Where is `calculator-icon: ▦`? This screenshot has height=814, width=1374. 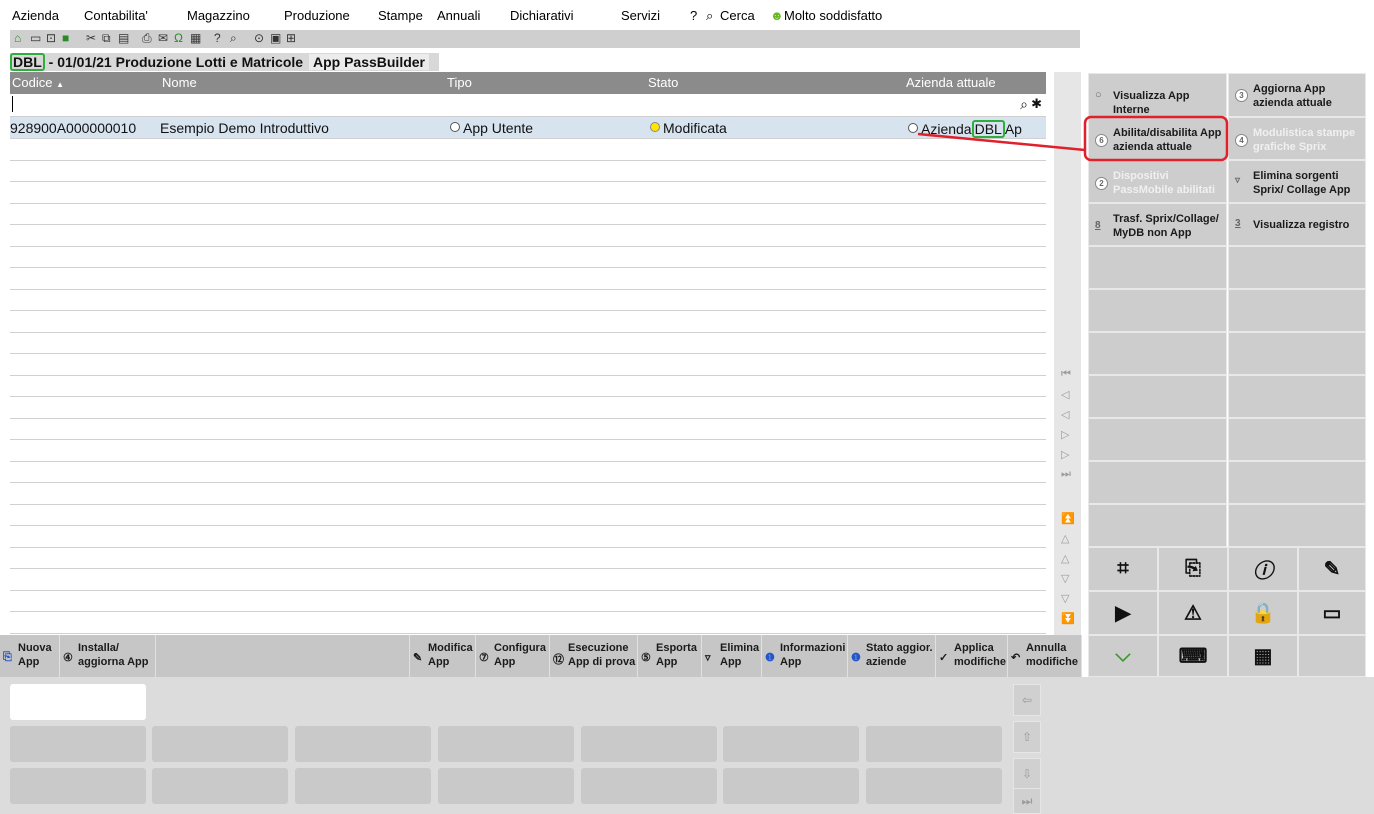
calculator-icon: ▦ is located at coordinates (195, 38).